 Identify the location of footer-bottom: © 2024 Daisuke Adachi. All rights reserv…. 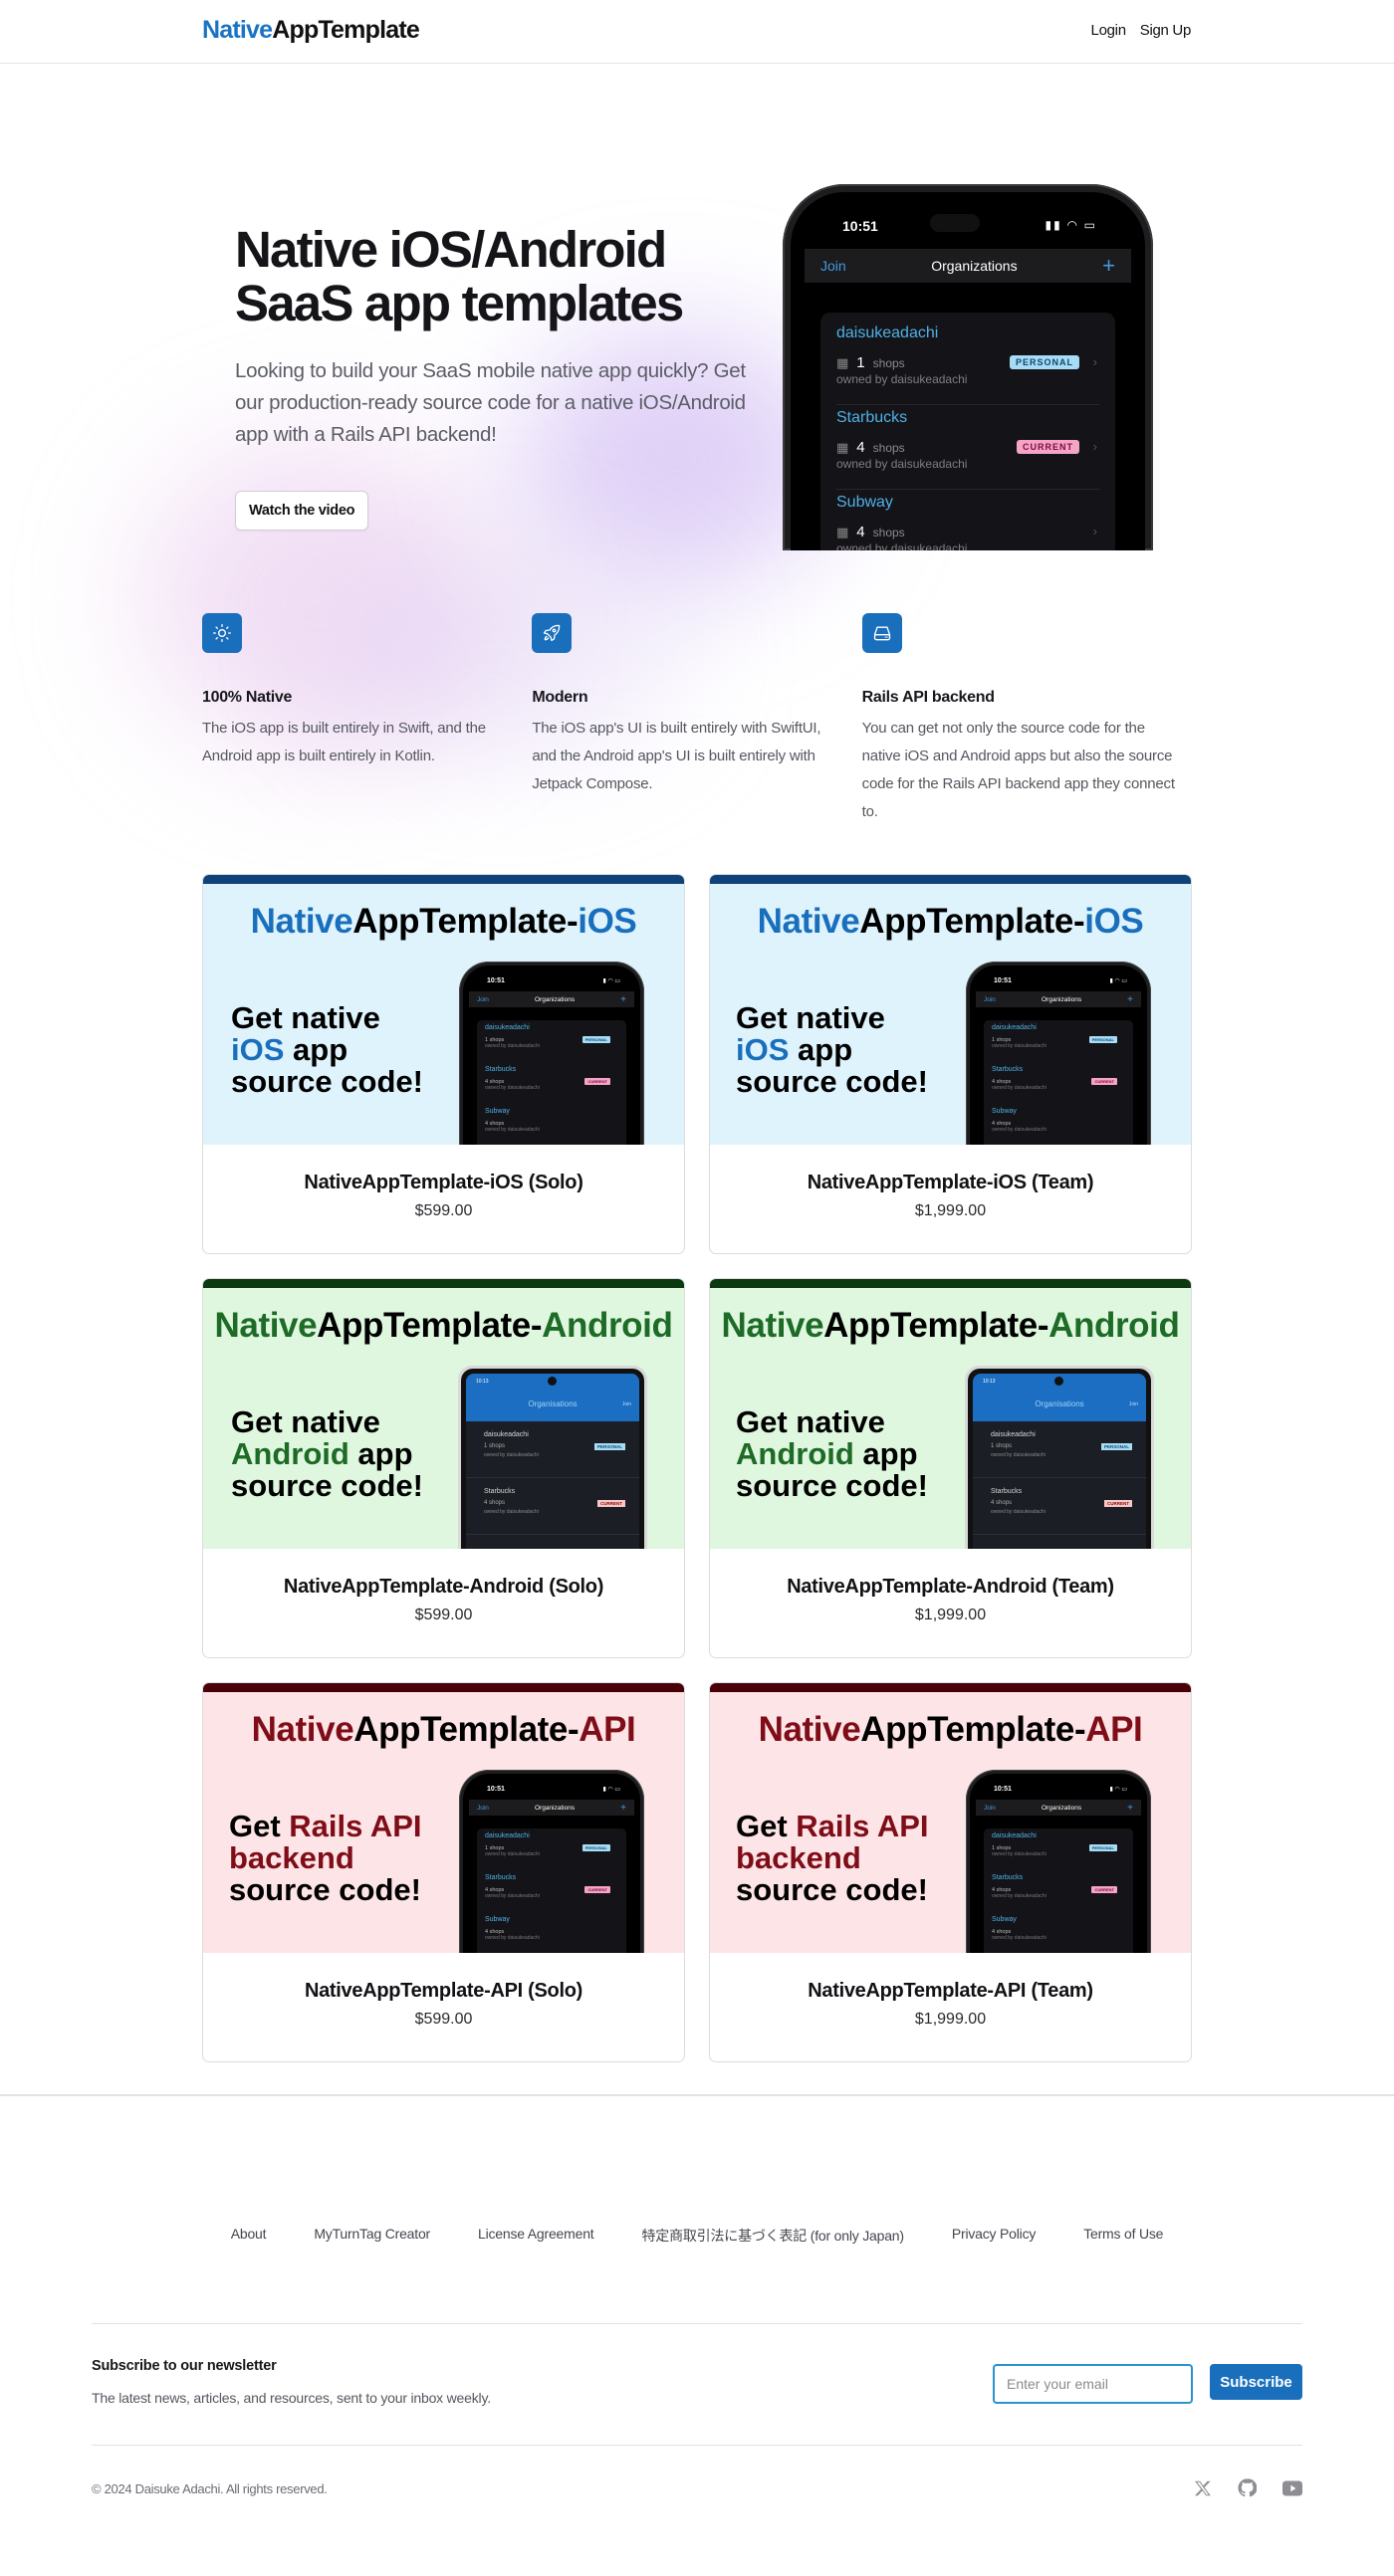
(697, 2504).